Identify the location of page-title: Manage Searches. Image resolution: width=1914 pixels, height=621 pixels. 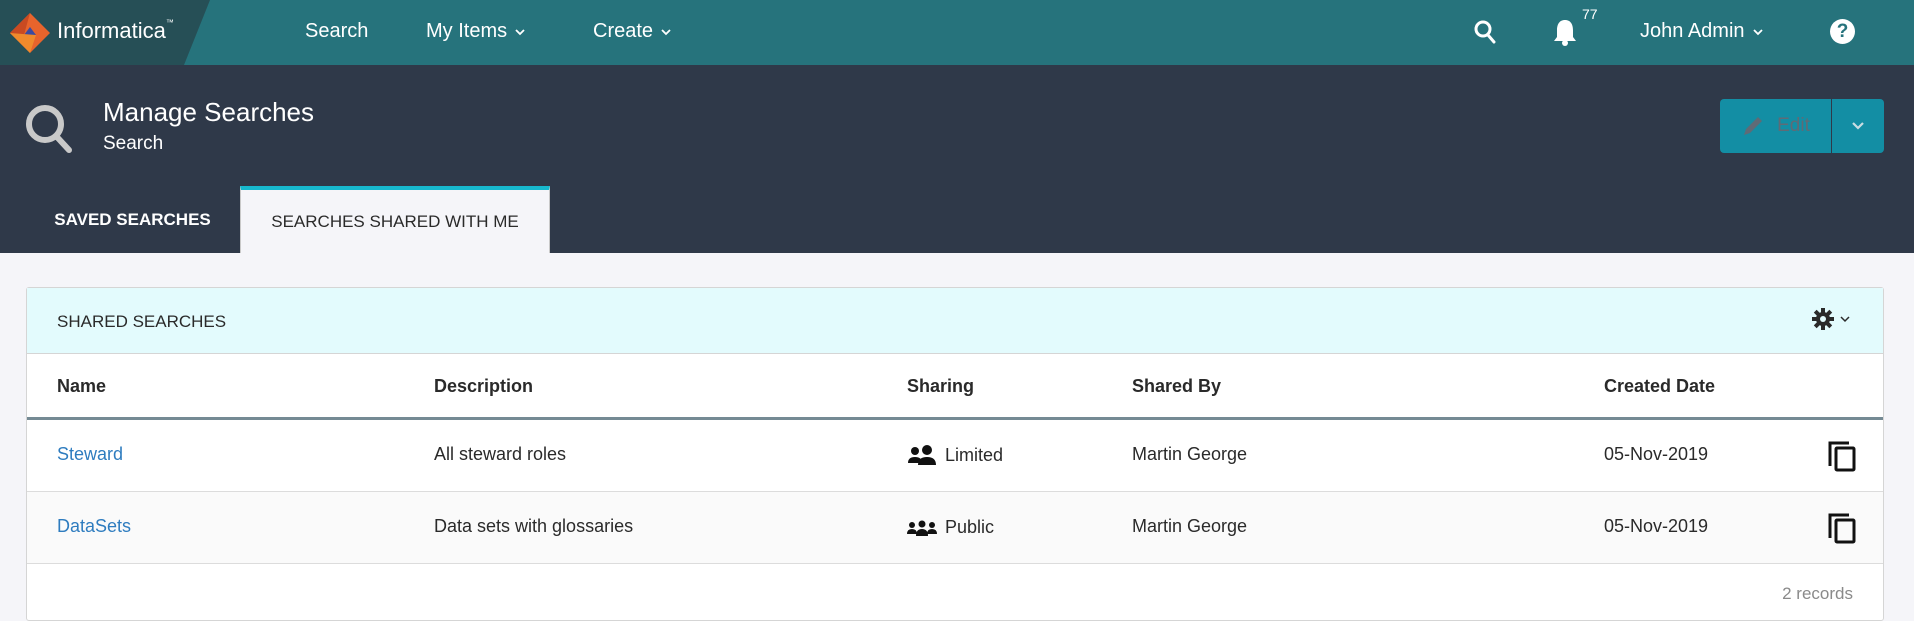
(209, 112).